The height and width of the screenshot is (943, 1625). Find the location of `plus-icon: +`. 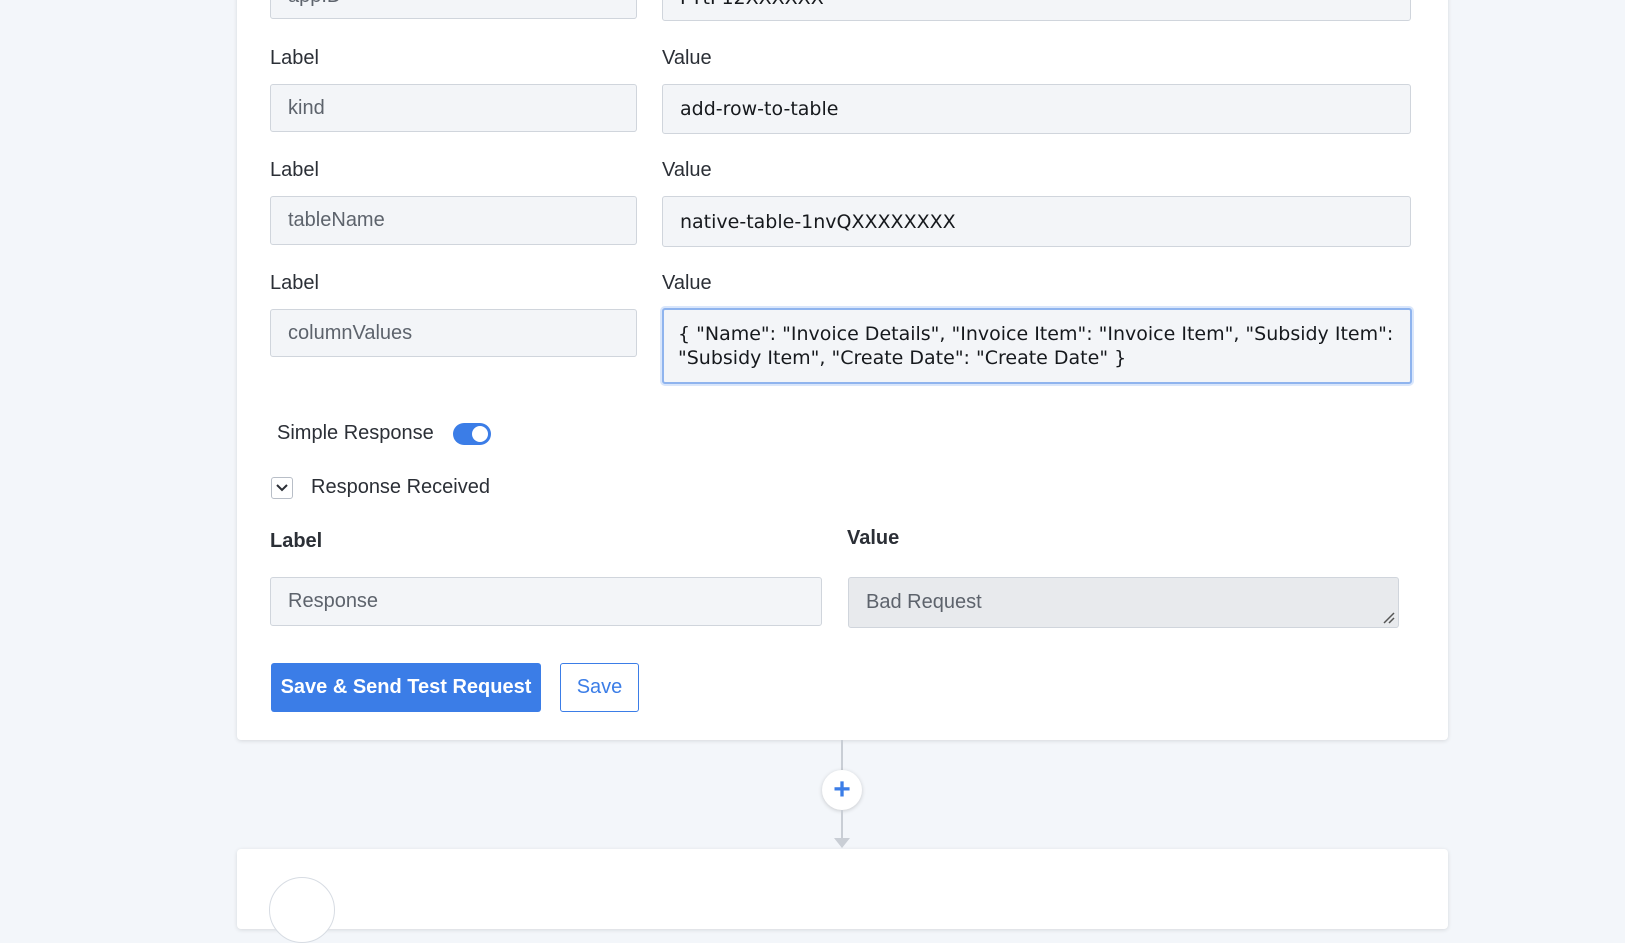

plus-icon: + is located at coordinates (842, 789).